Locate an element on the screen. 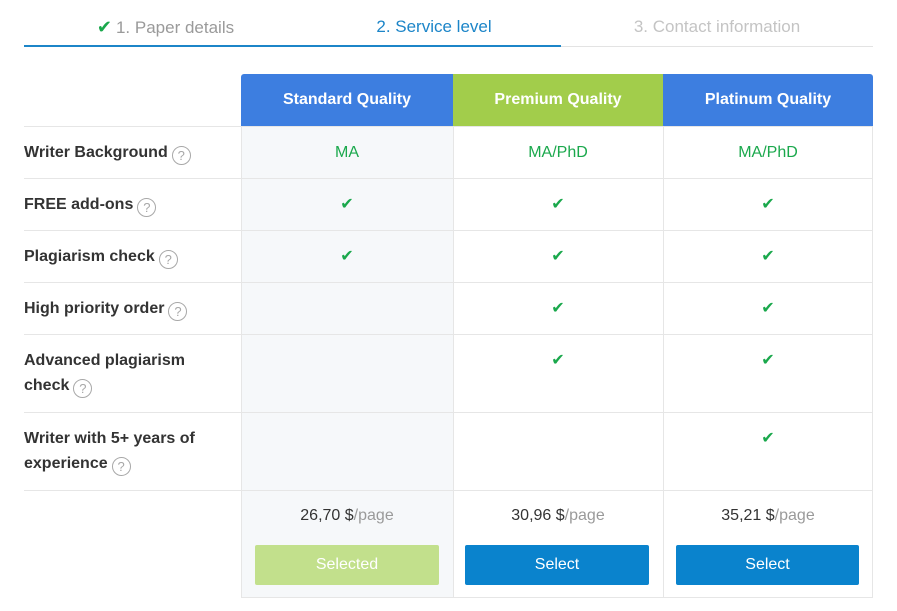 The image size is (897, 611). steps-progress-line is located at coordinates (292, 46).